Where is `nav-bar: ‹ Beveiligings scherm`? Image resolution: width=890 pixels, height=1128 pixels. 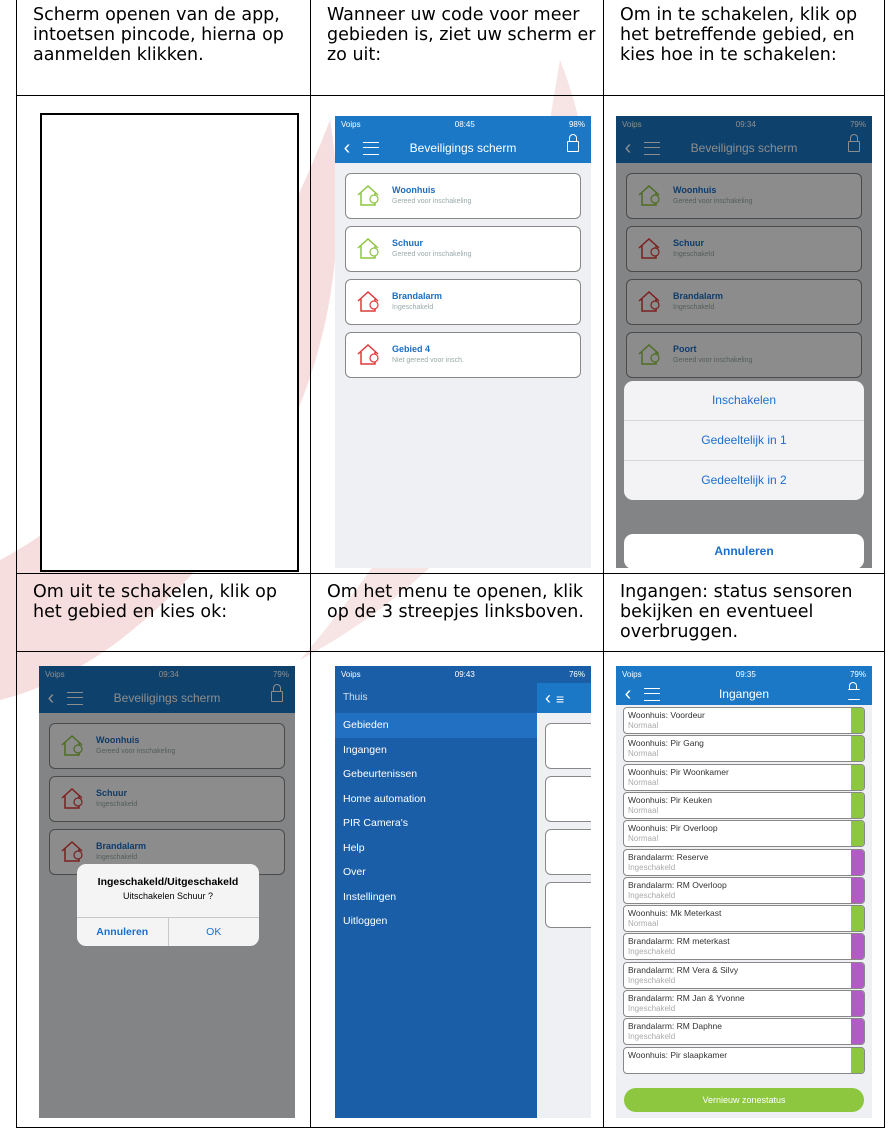 nav-bar: ‹ Beveiligings scherm is located at coordinates (463, 148).